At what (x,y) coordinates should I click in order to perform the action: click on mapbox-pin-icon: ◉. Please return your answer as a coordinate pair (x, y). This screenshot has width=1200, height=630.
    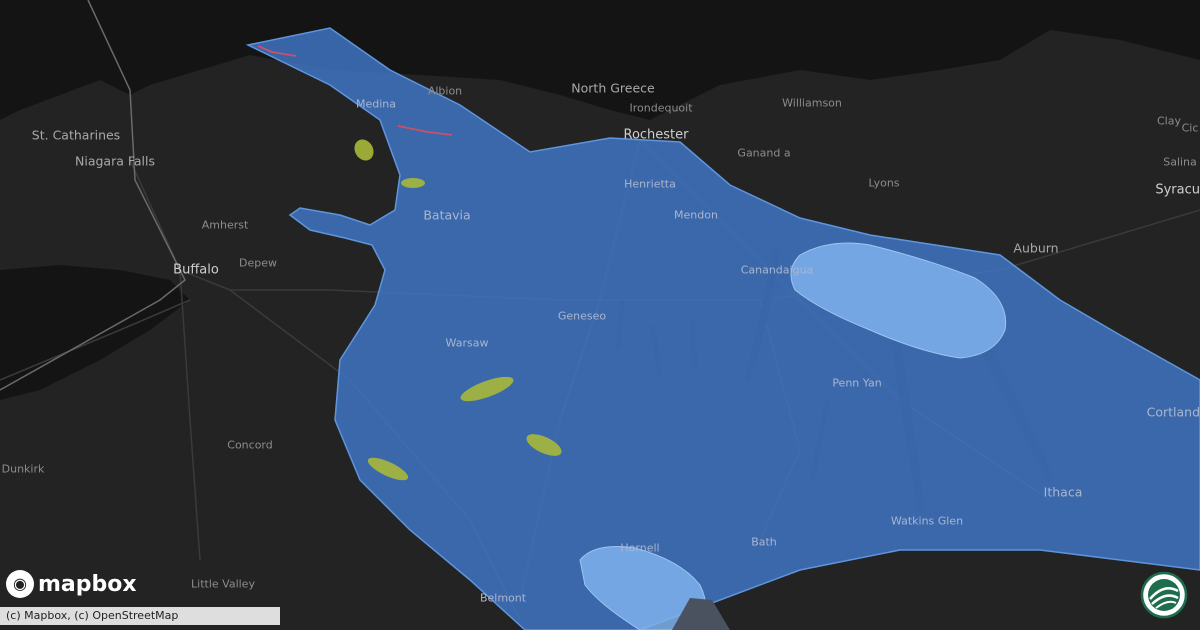
    Looking at the image, I should click on (20, 584).